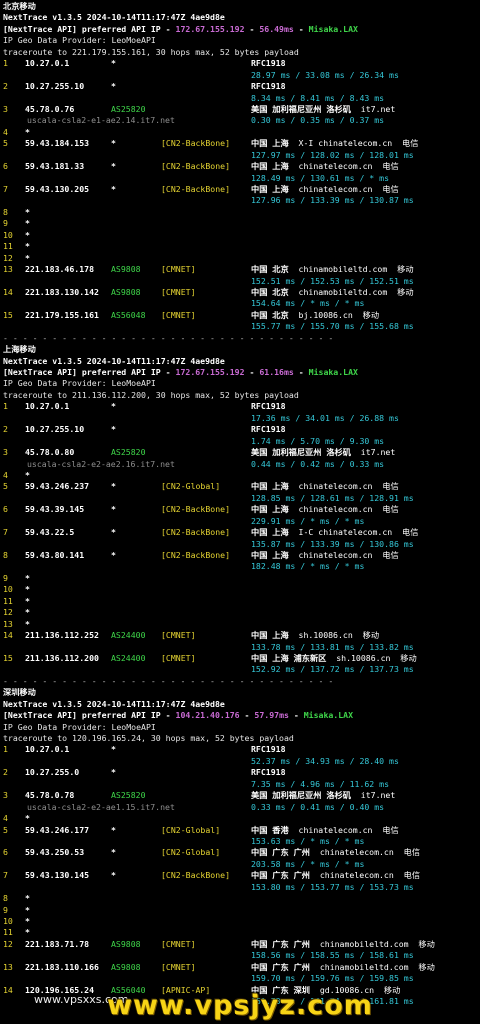 The width and height of the screenshot is (480, 1024). I want to click on hop-asn: AS56048, so click(128, 314).